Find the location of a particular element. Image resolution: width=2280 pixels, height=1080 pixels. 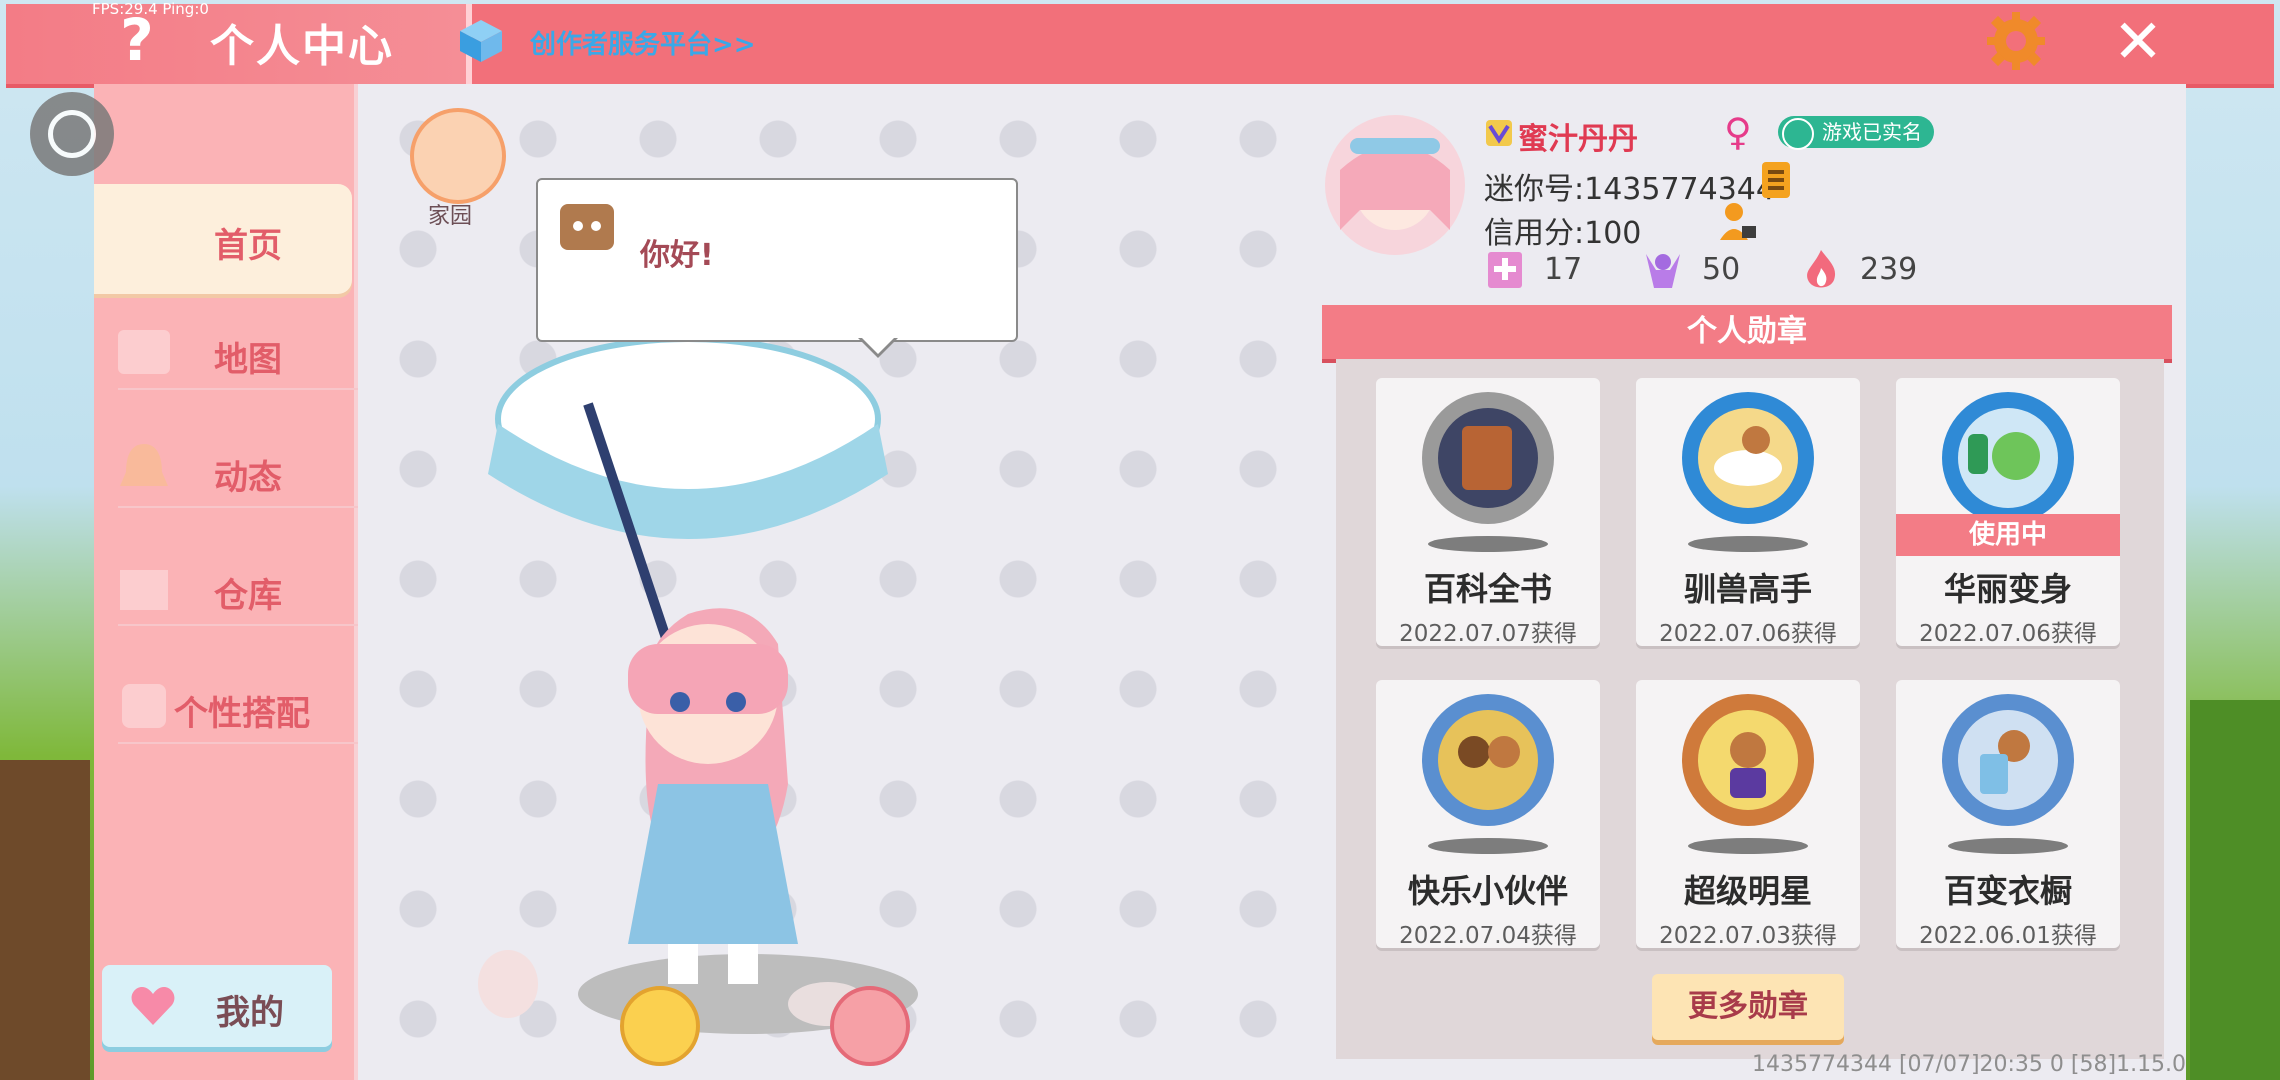

verified-user-icon is located at coordinates (1798, 134).